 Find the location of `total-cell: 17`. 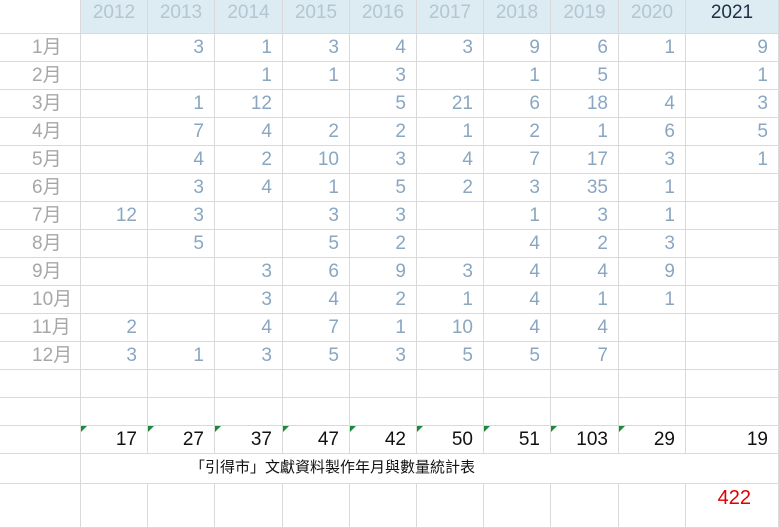

total-cell: 17 is located at coordinates (114, 440).